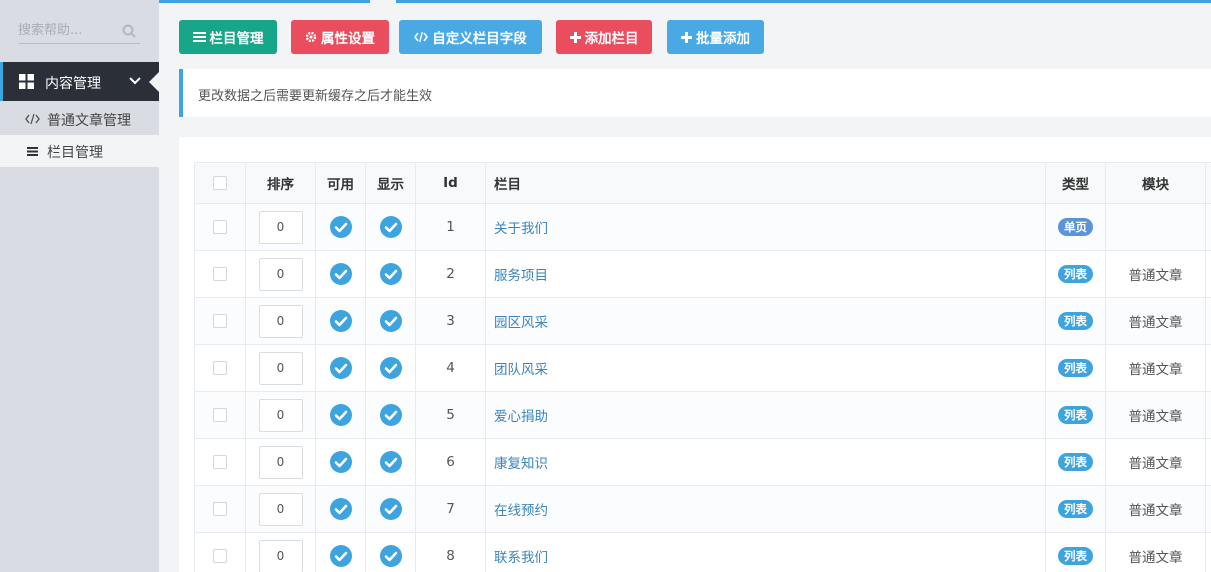 Image resolution: width=1211 pixels, height=572 pixels. I want to click on table-row: 1 关于我们 单页, so click(702, 227).